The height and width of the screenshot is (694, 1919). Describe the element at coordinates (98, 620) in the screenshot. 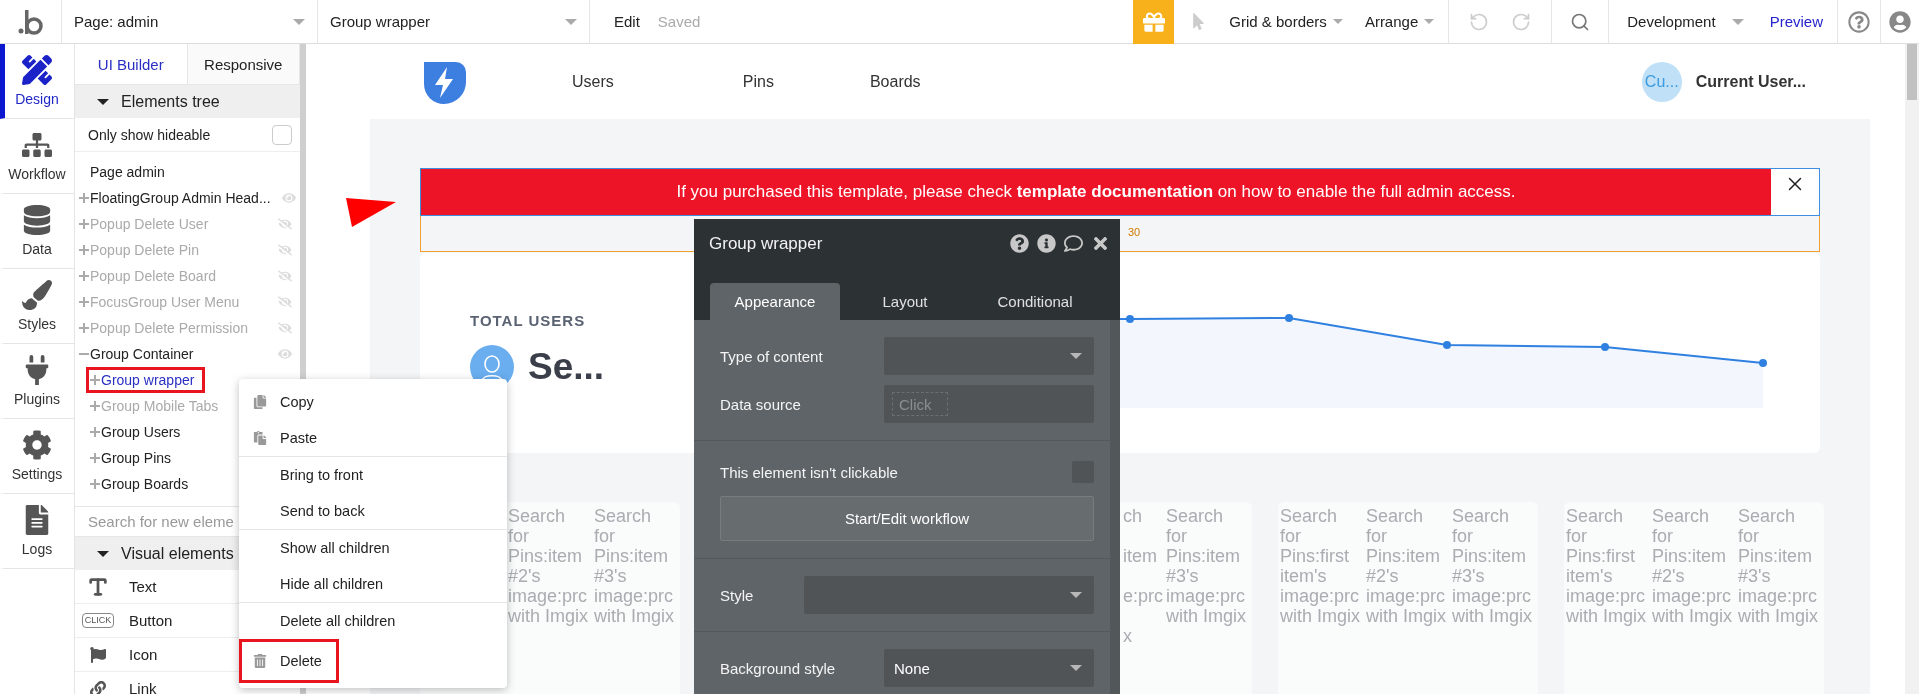

I see `button-icon: CLICK` at that location.